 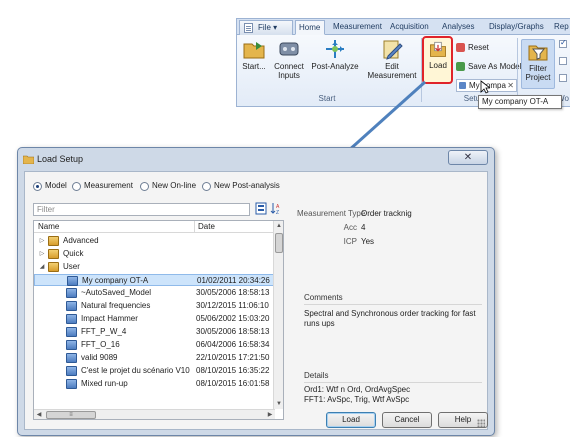 What do you see at coordinates (48, 226) in the screenshot?
I see `column-header-name: Name` at bounding box center [48, 226].